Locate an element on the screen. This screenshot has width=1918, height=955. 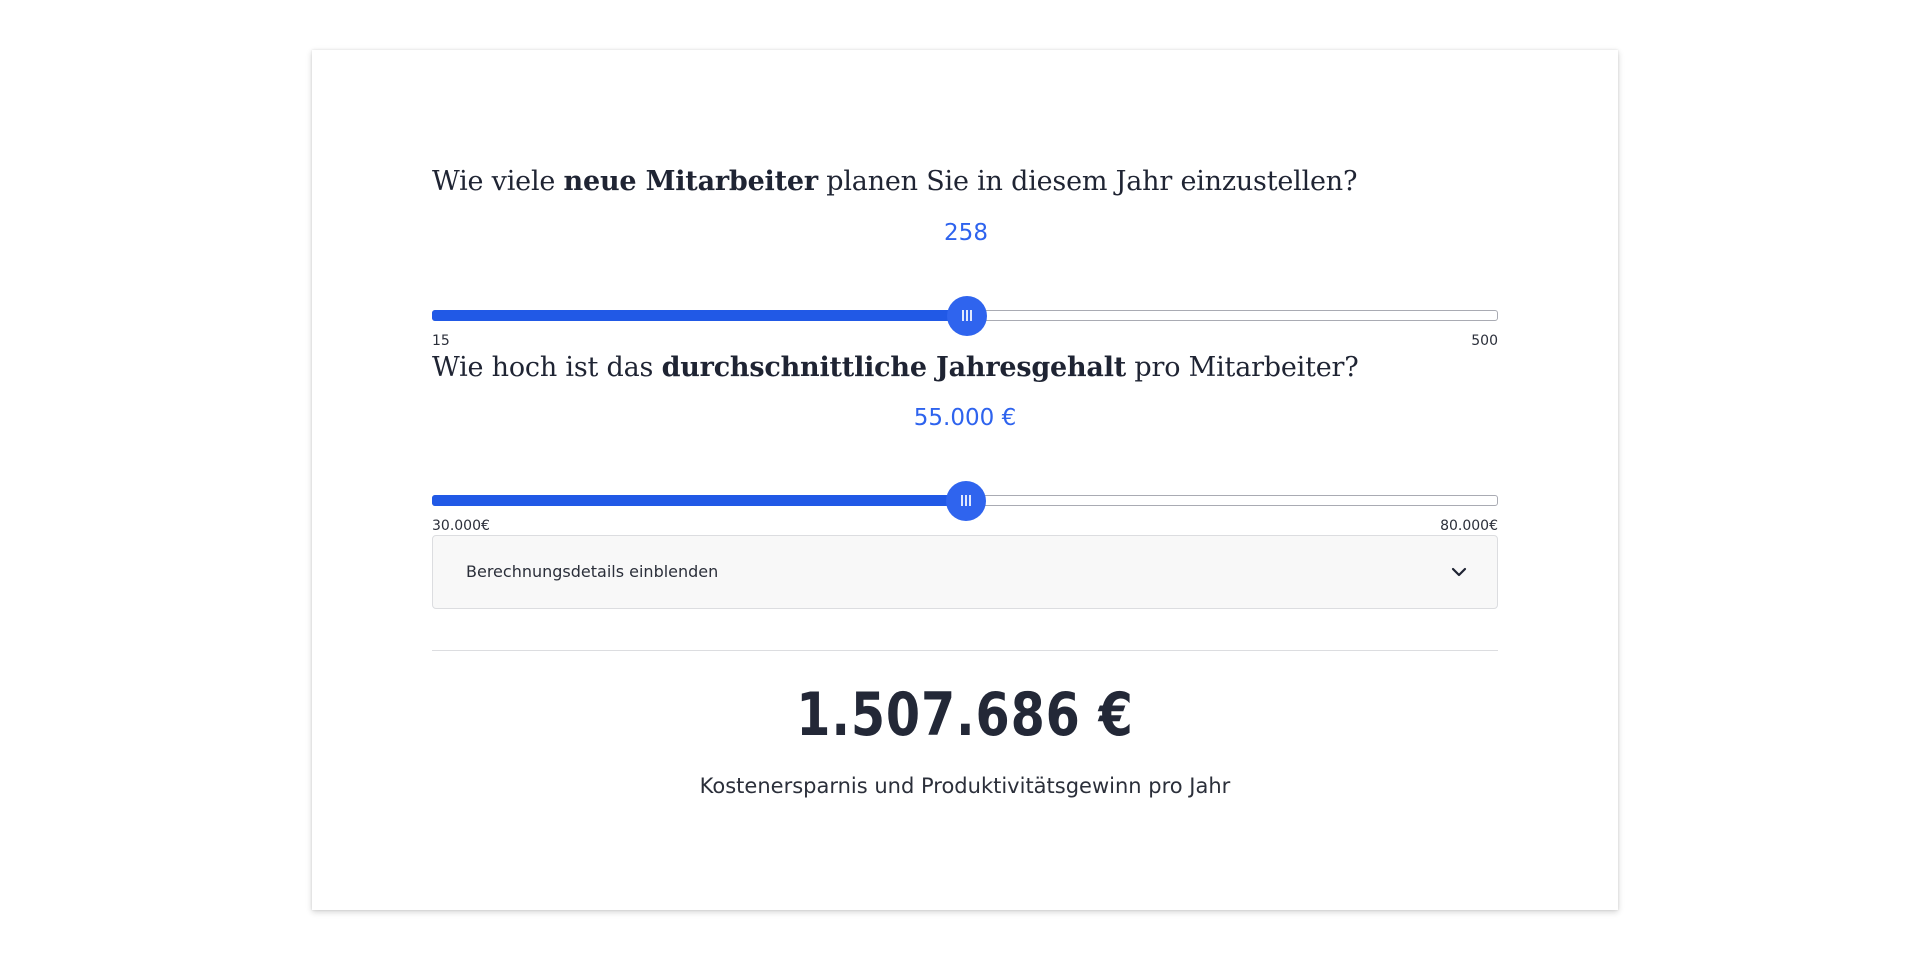
result-wrapper: 1.507.686 € is located at coordinates (965, 720).